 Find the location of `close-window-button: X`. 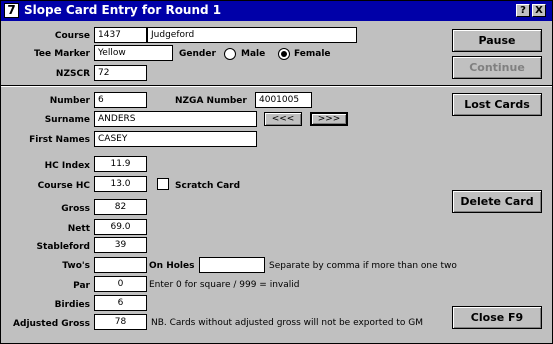

close-window-button: X is located at coordinates (539, 10).